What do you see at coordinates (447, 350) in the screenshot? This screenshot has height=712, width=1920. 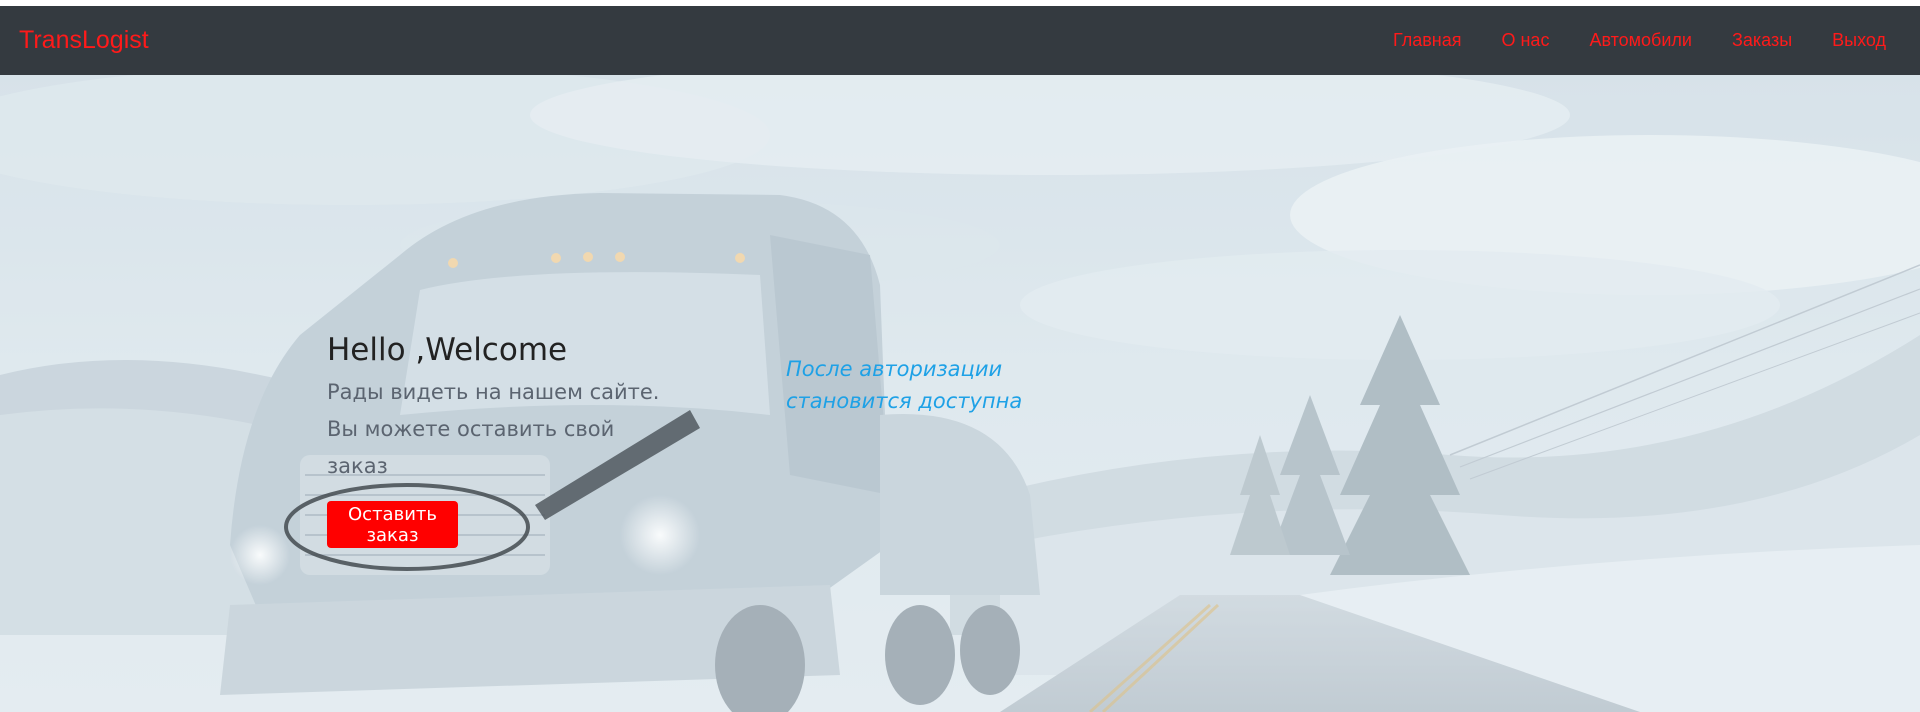 I see `hero-title: Hello ,Welcome` at bounding box center [447, 350].